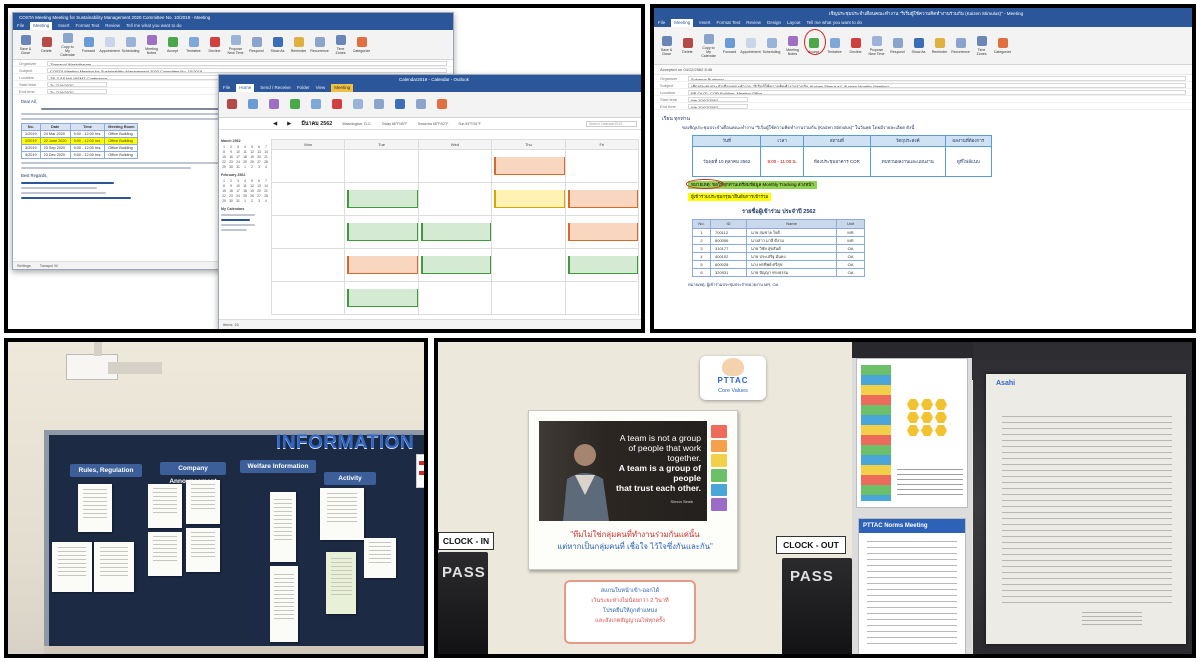 The width and height of the screenshot is (1200, 662). I want to click on start-date-field: Tu 7/16/2020, so click(77, 84).